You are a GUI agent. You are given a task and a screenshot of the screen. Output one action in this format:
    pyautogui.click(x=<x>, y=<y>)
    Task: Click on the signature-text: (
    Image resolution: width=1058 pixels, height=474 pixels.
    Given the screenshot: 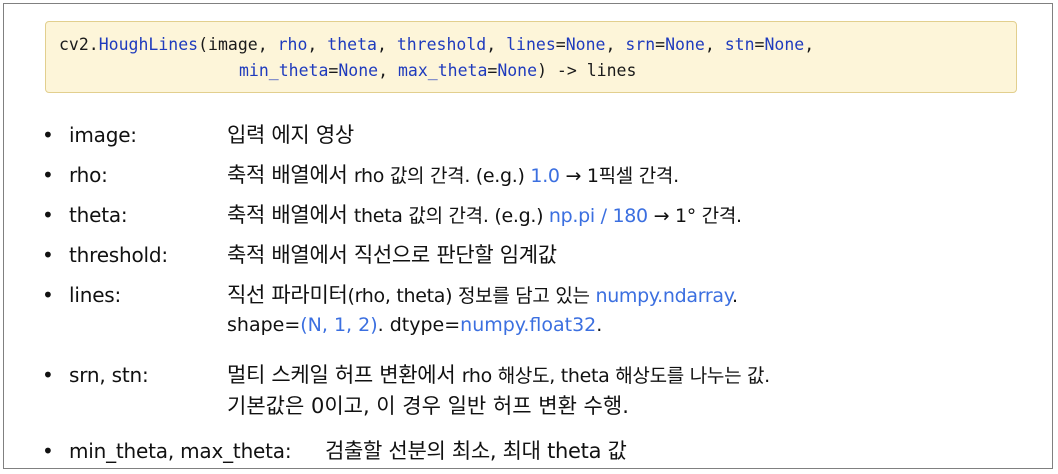 What is the action you would take?
    pyautogui.click(x=203, y=44)
    